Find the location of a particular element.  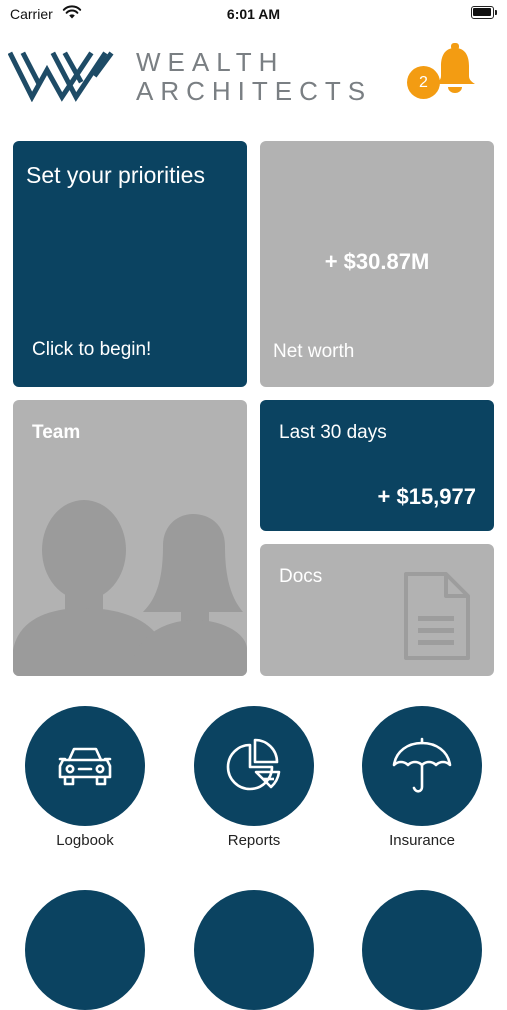

brand-name: WEALTH ARCHITECTS is located at coordinates (254, 77).